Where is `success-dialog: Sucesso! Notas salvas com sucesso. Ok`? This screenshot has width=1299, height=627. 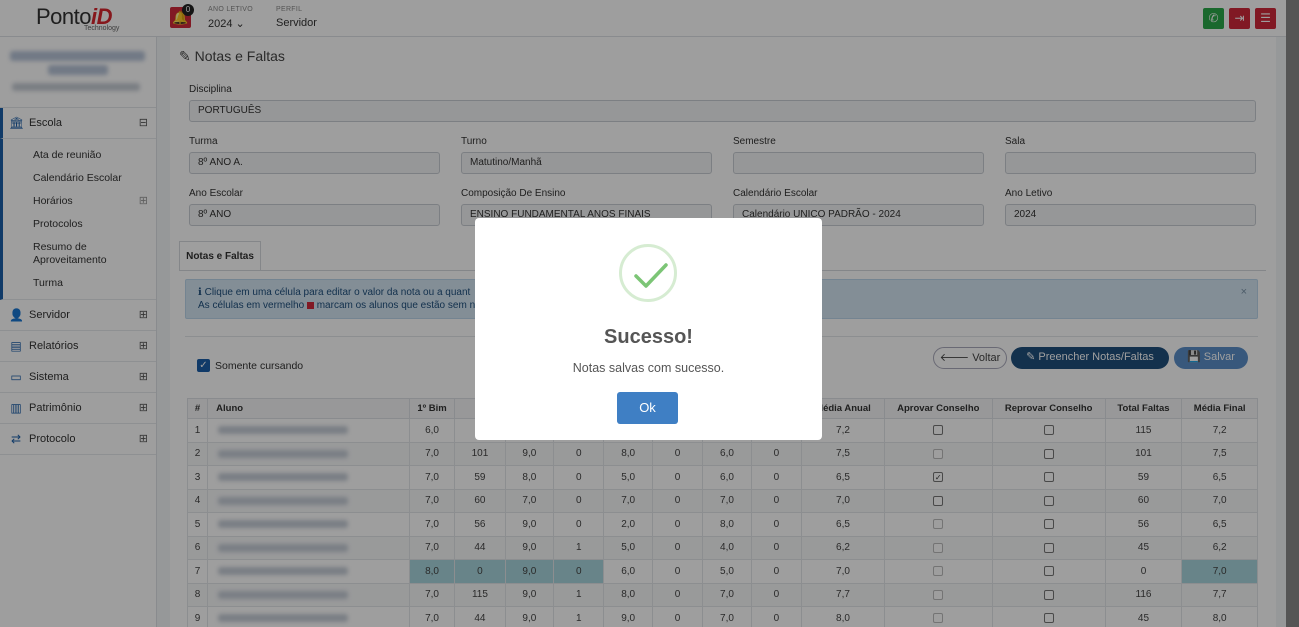
success-dialog: Sucesso! Notas salvas com sucesso. Ok is located at coordinates (648, 329).